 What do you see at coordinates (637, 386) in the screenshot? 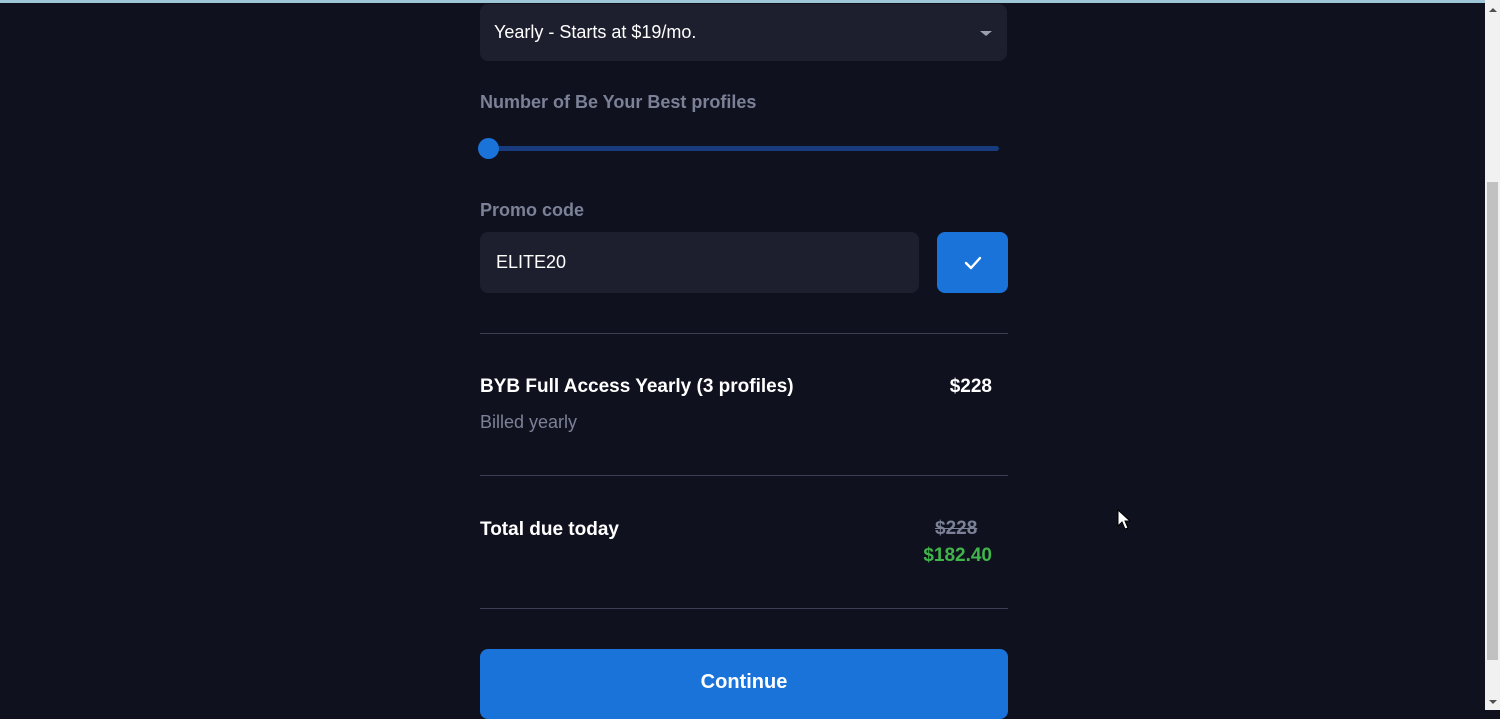
I see `line-item-title: BYB Full Access Yearly (3 profiles)` at bounding box center [637, 386].